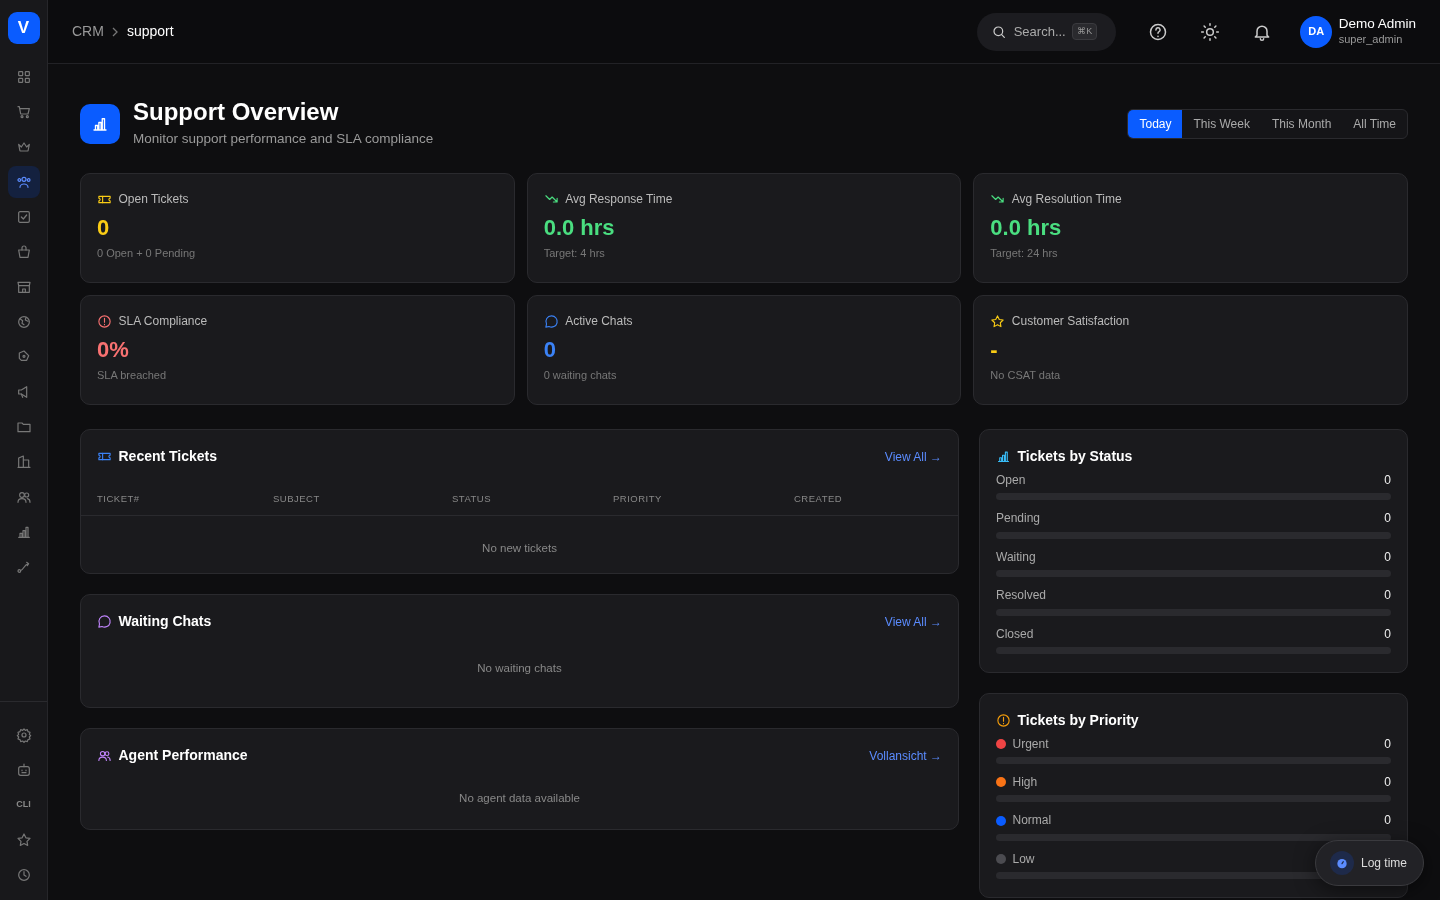  What do you see at coordinates (23, 734) in the screenshot?
I see `settings-icon` at bounding box center [23, 734].